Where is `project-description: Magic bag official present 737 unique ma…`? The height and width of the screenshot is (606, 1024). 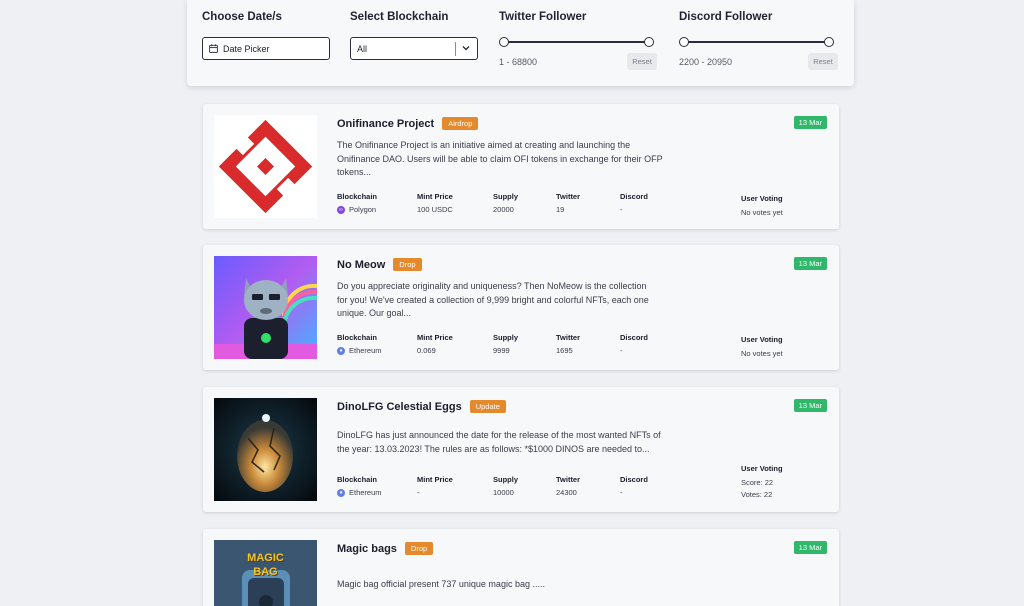 project-description: Magic bag official present 737 unique ma… is located at coordinates (441, 584).